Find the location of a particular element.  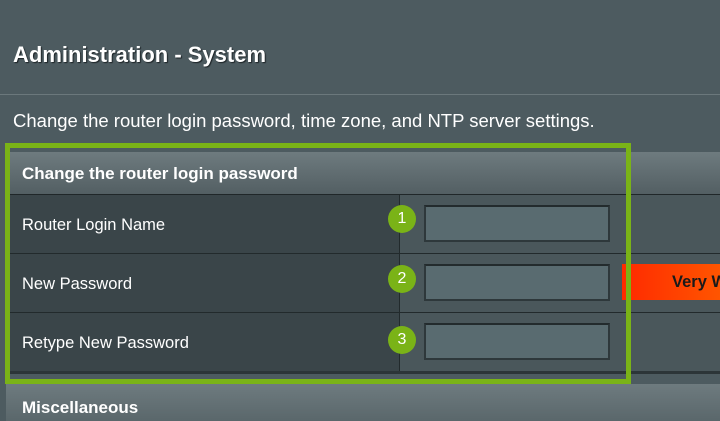

password-section-header: Change the router login password is located at coordinates (363, 173).